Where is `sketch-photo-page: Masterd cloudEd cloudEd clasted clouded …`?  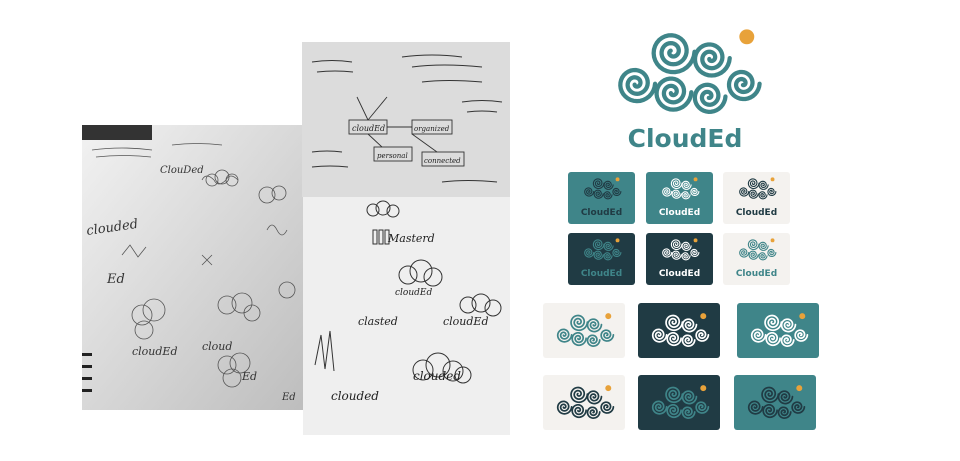
sketch-photo-page: Masterd cloudEd cloudEd clasted clouded … is located at coordinates (406, 315).